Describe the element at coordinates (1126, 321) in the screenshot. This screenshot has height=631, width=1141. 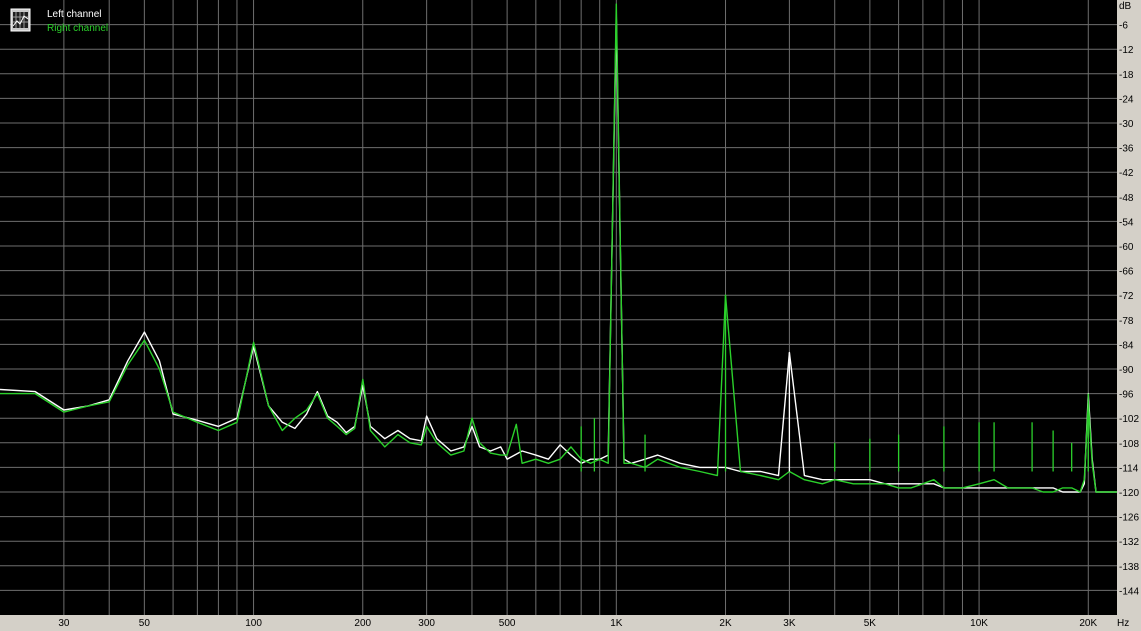
I see `y-tick-label: -78` at that location.